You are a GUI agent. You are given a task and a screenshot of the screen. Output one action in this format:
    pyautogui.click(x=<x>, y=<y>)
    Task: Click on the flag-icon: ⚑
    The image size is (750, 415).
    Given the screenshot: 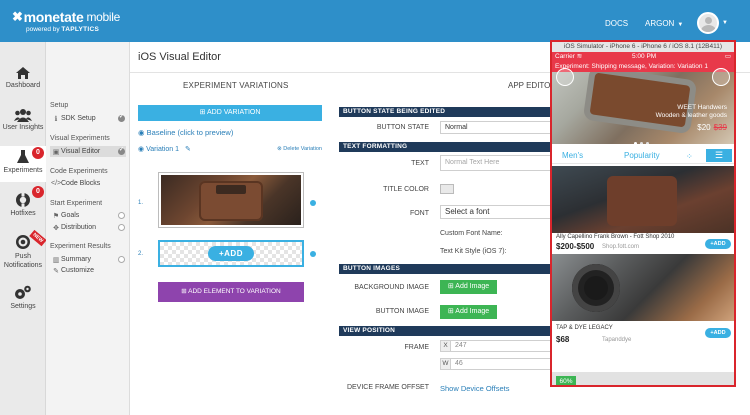 What is the action you would take?
    pyautogui.click(x=56, y=216)
    